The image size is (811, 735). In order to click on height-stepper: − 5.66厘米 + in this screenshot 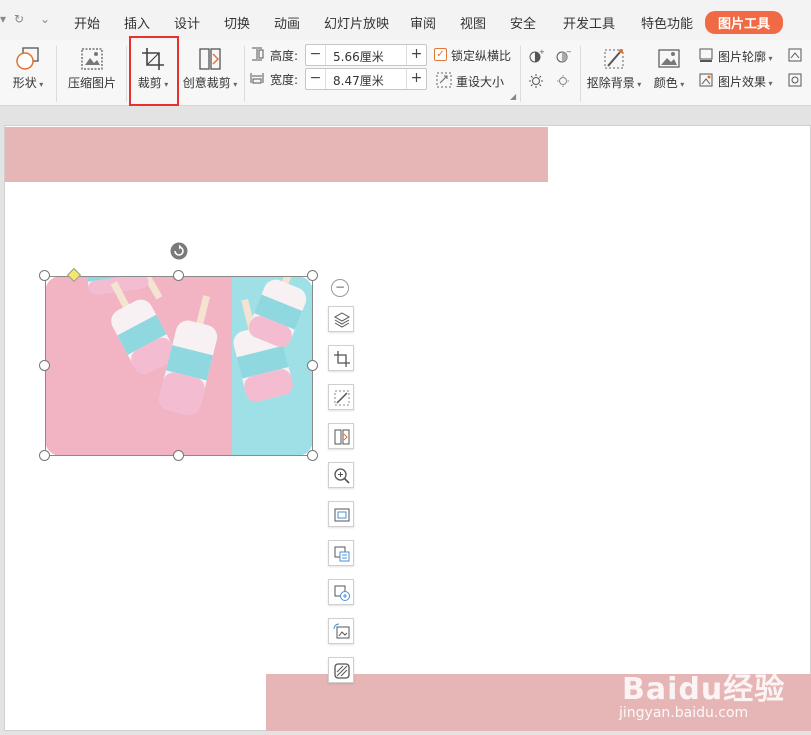, I will do `click(366, 55)`.